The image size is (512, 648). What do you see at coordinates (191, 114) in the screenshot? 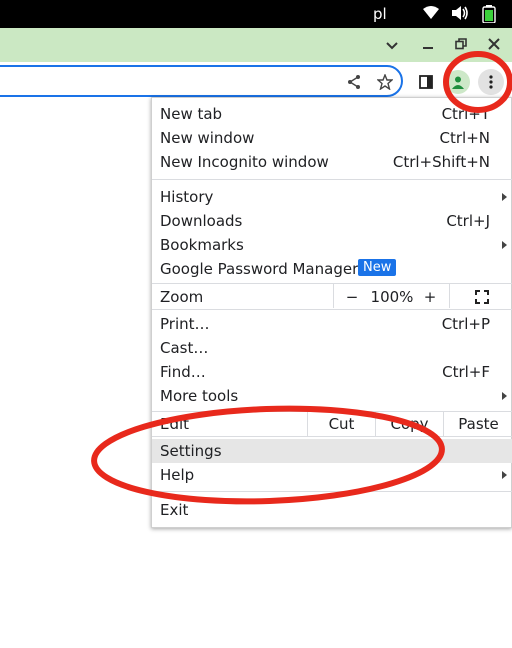
I see `menu-item-label: New tab` at bounding box center [191, 114].